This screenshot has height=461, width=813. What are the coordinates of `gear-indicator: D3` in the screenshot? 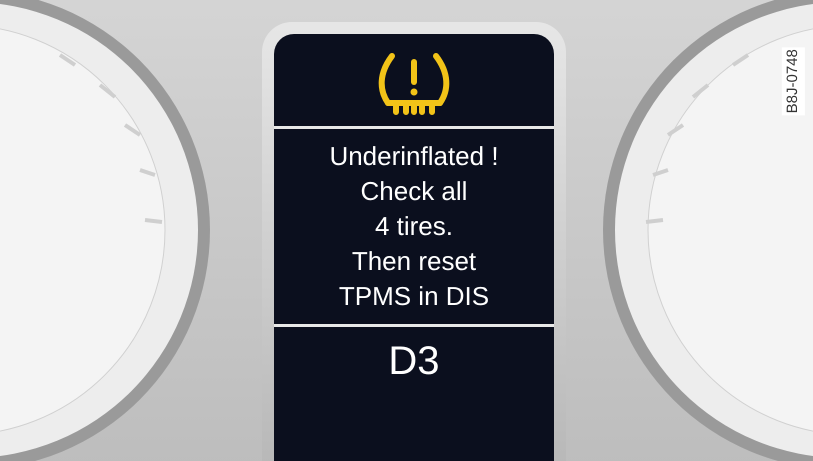 It's located at (414, 359).